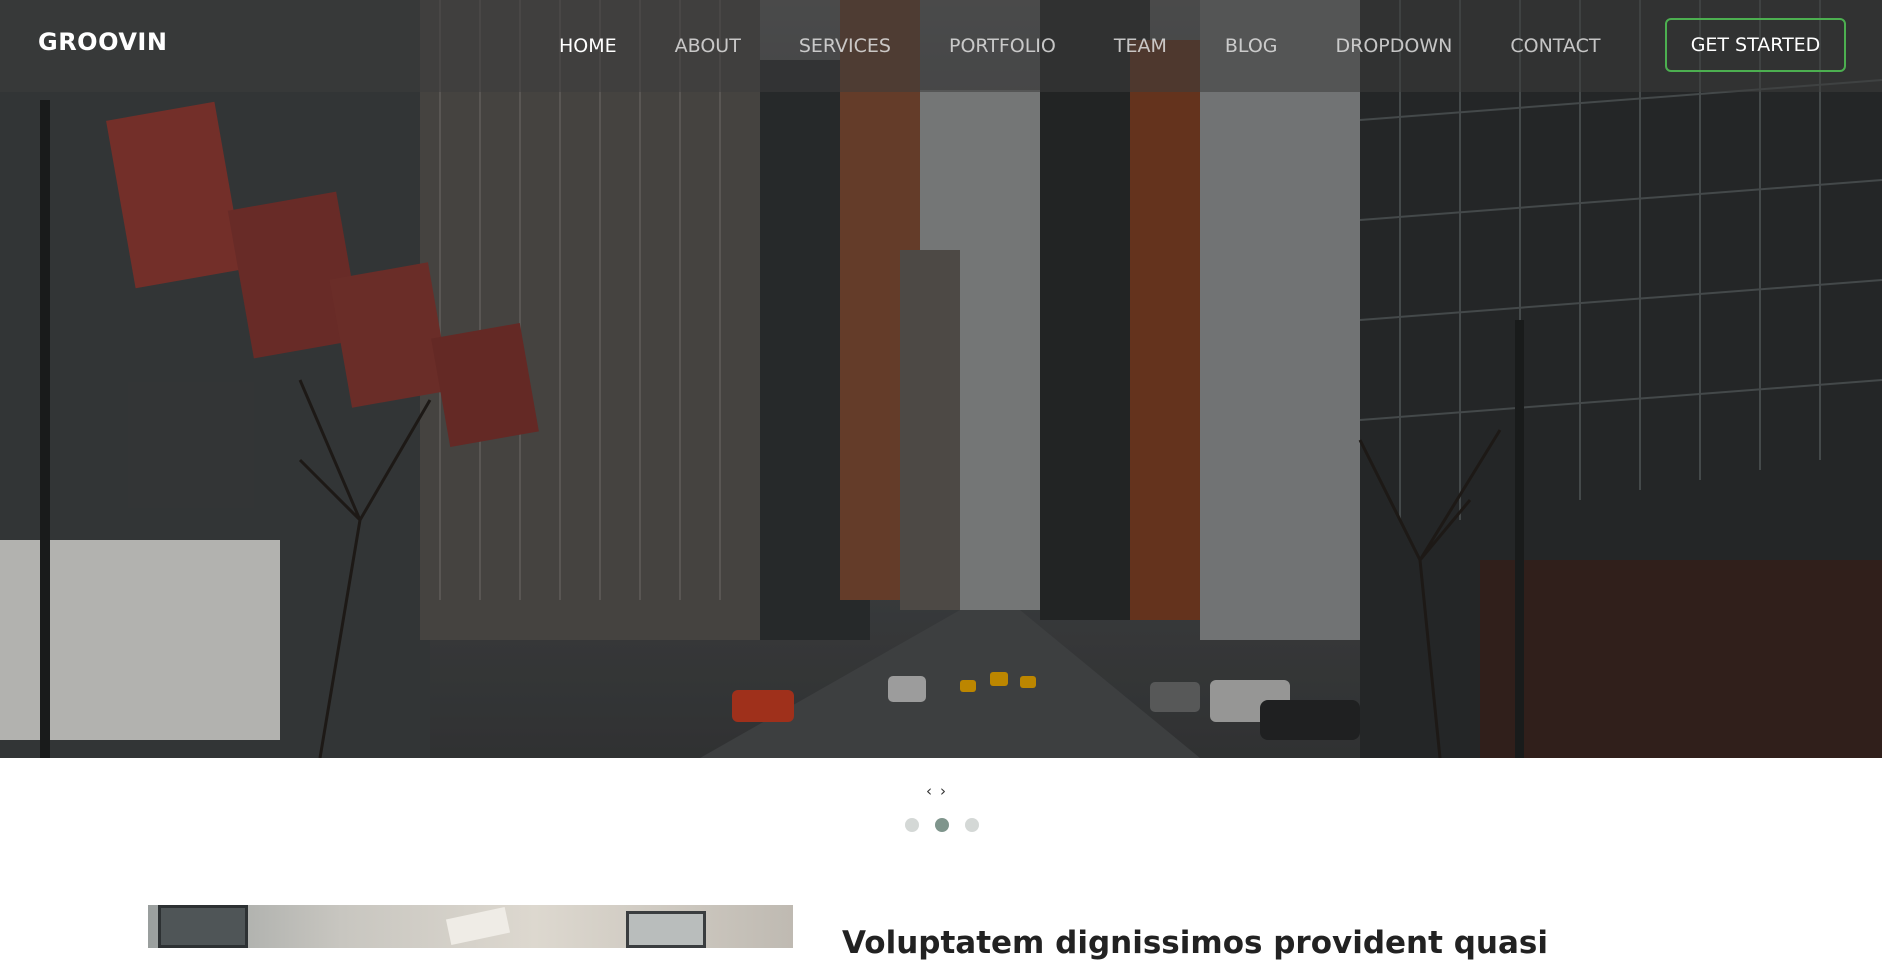  I want to click on nav-item-about: ABOUT, so click(708, 46).